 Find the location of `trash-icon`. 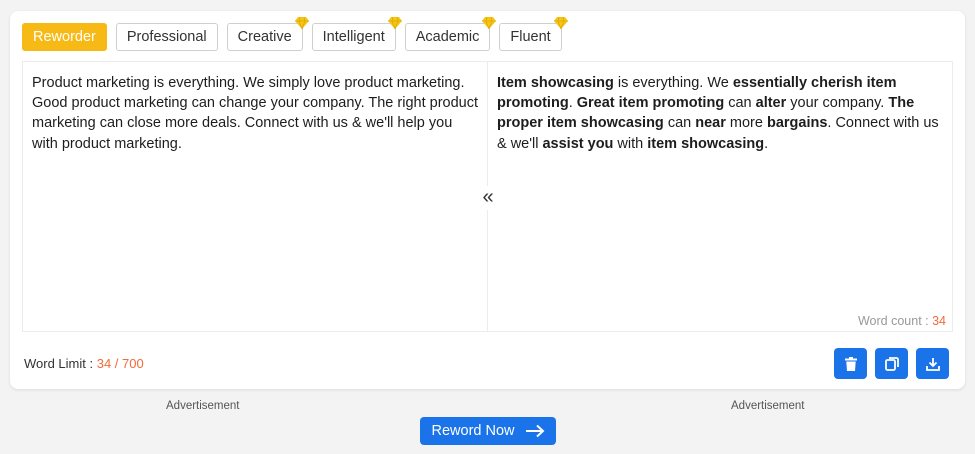

trash-icon is located at coordinates (850, 363).